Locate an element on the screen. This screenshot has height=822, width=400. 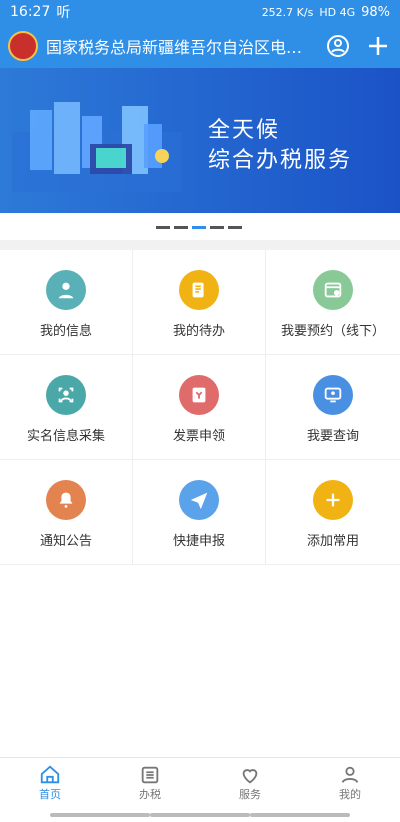
nav-label: 首页 is located at coordinates (50, 794).